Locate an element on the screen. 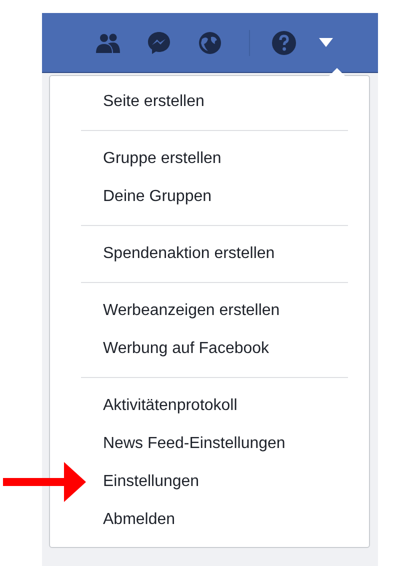  chat-bubble-icon is located at coordinates (159, 42).